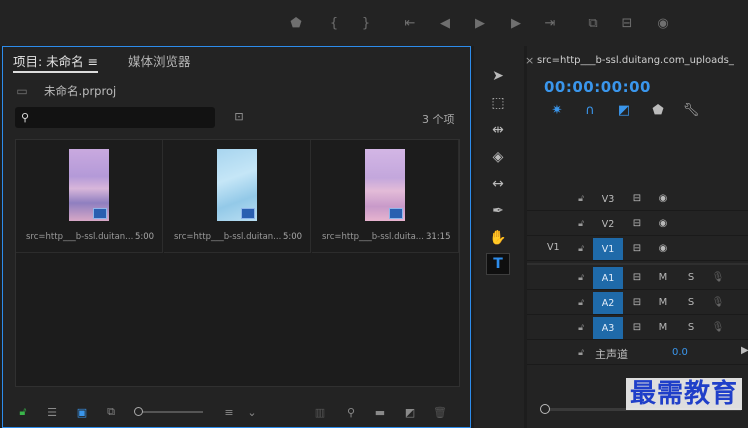 The width and height of the screenshot is (748, 428). What do you see at coordinates (658, 110) in the screenshot?
I see `add-marker-icon: ⬟` at bounding box center [658, 110].